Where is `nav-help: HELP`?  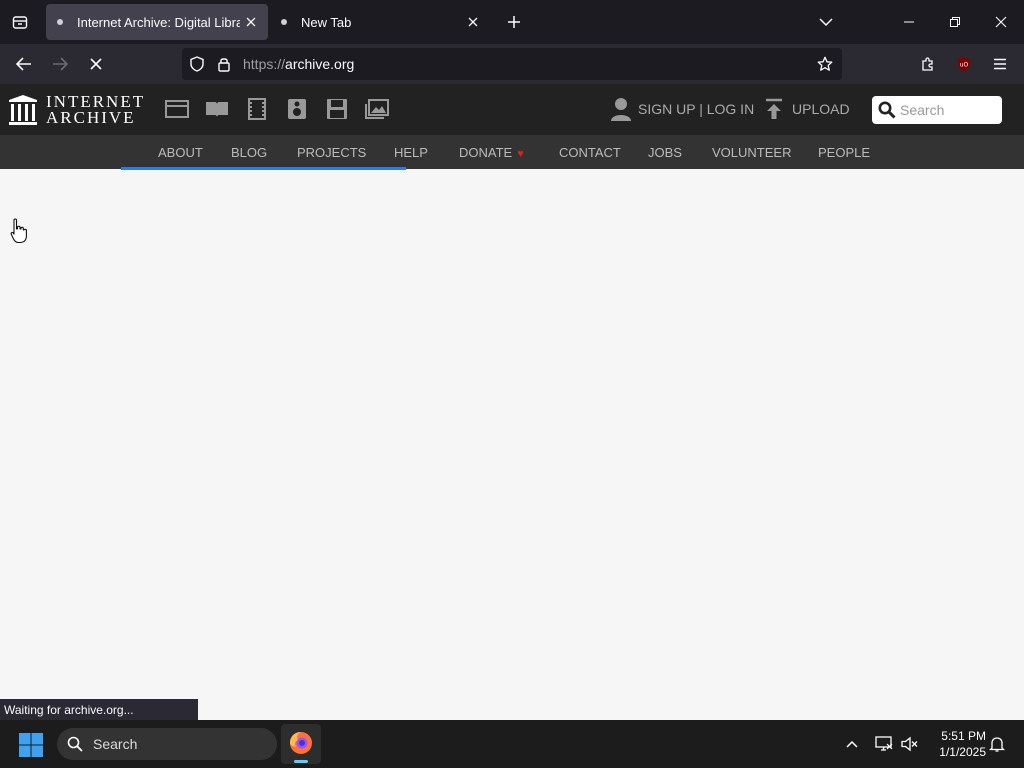 nav-help: HELP is located at coordinates (411, 152).